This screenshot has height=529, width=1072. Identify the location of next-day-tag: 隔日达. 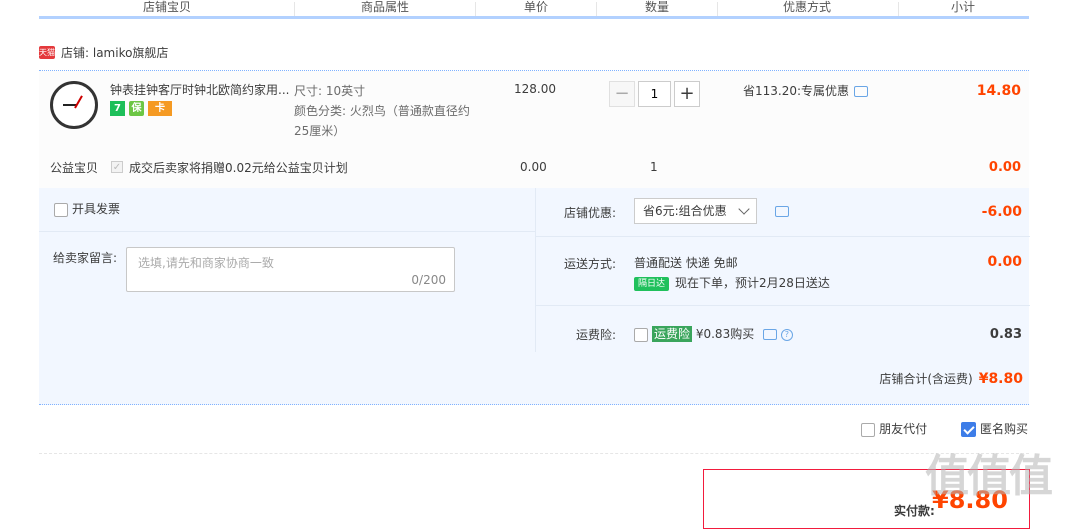
(652, 283).